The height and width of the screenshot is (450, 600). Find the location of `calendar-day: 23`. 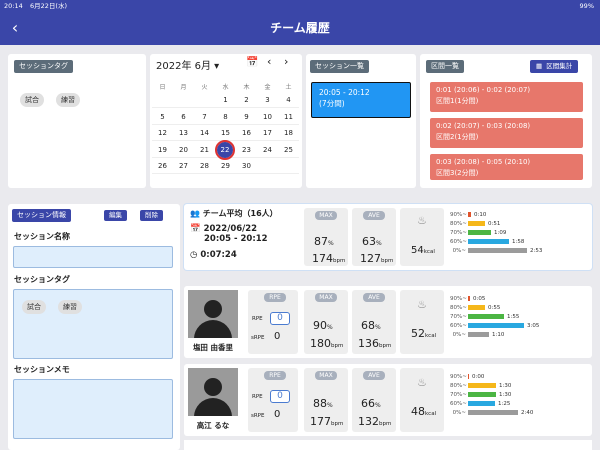

calendar-day: 23 is located at coordinates (246, 150).